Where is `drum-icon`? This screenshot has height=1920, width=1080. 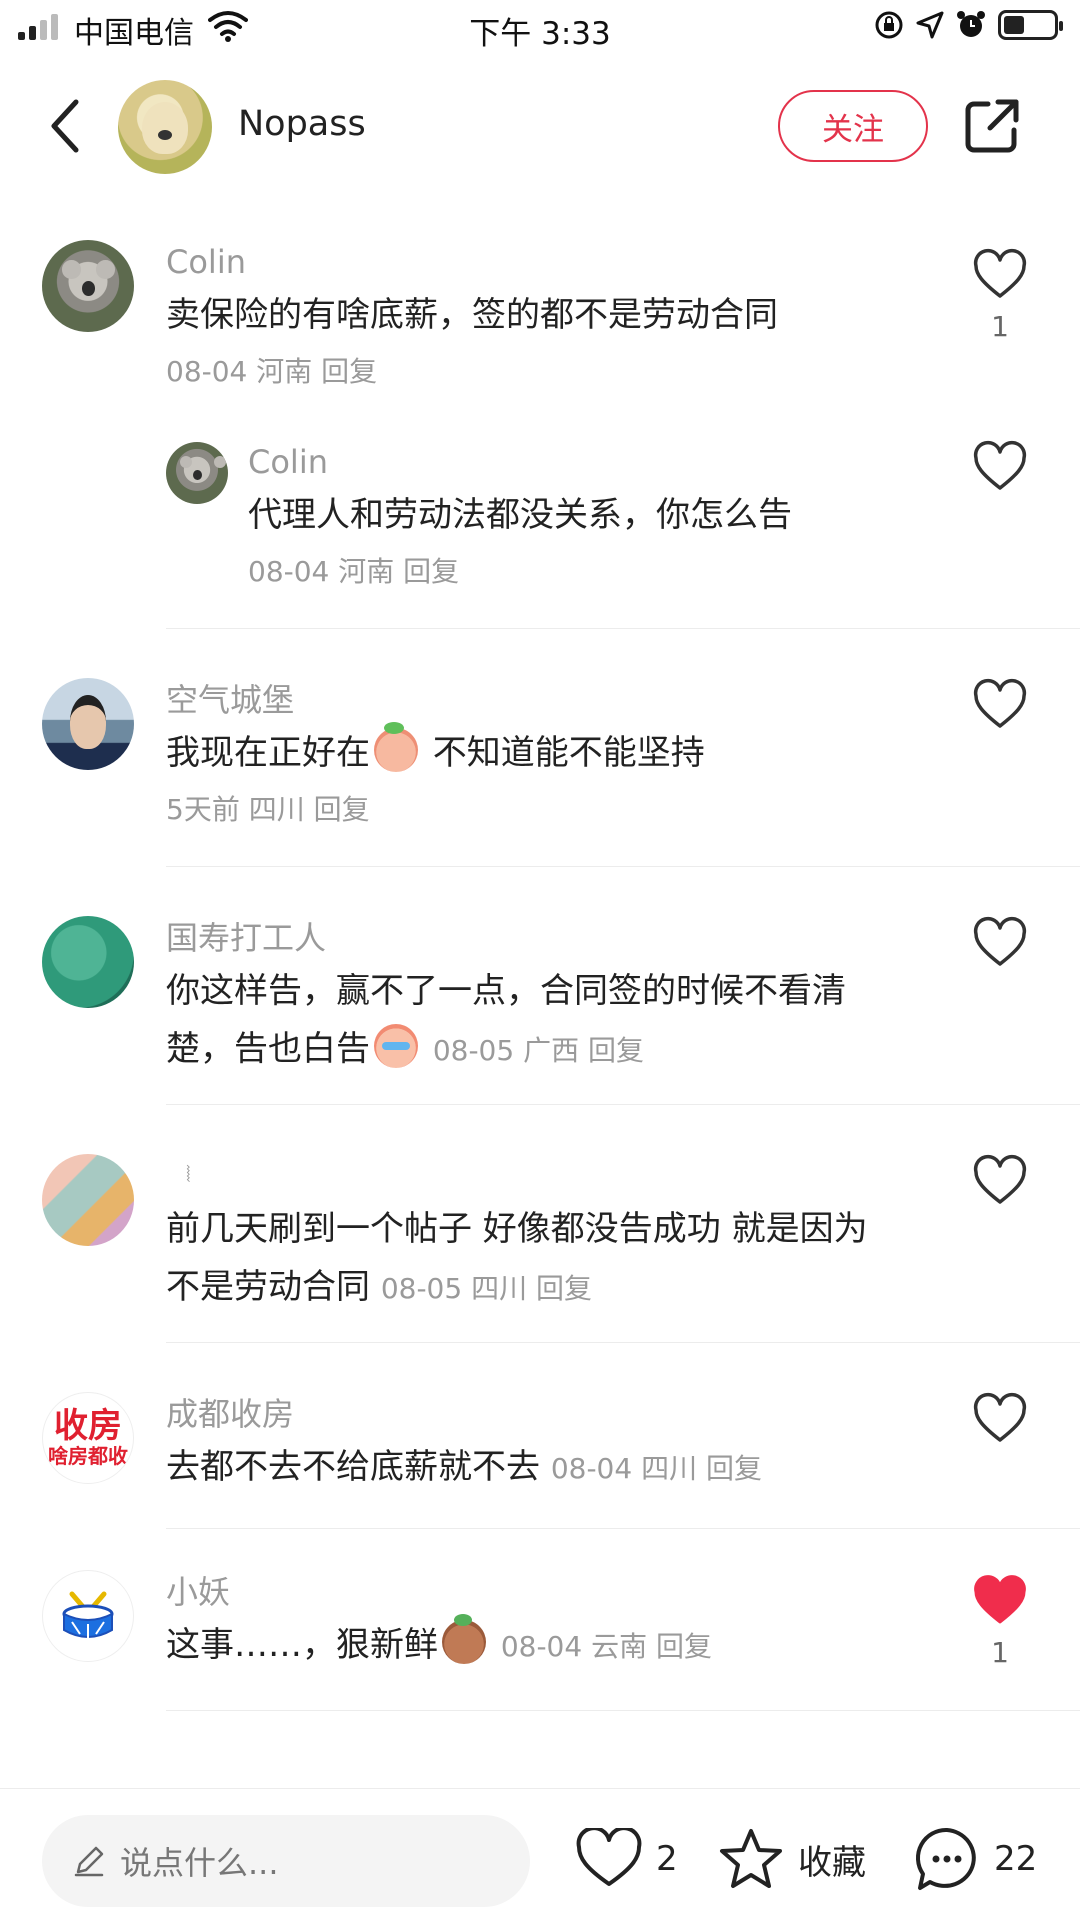 drum-icon is located at coordinates (88, 1614).